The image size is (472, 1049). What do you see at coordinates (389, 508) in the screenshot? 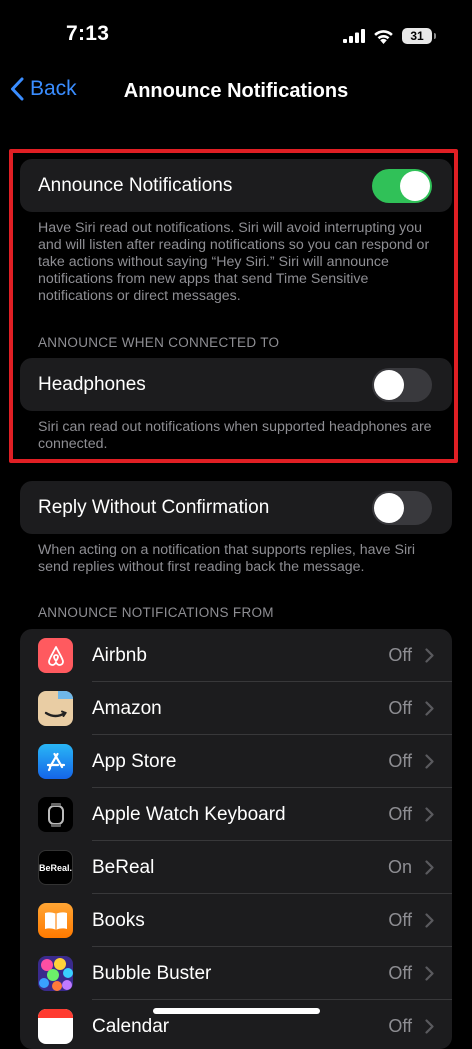
I see `toggle-knob` at bounding box center [389, 508].